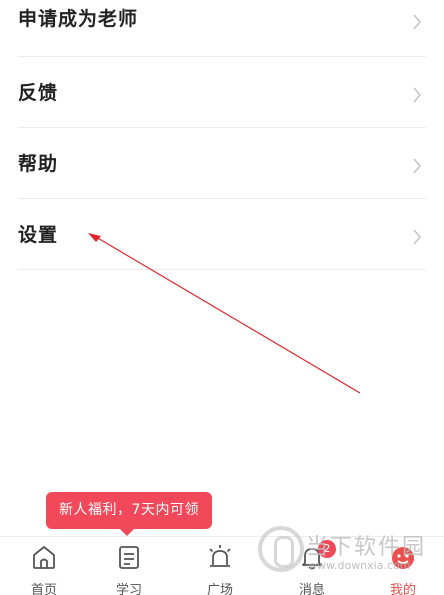 This screenshot has width=444, height=595. I want to click on study-book-icon, so click(129, 557).